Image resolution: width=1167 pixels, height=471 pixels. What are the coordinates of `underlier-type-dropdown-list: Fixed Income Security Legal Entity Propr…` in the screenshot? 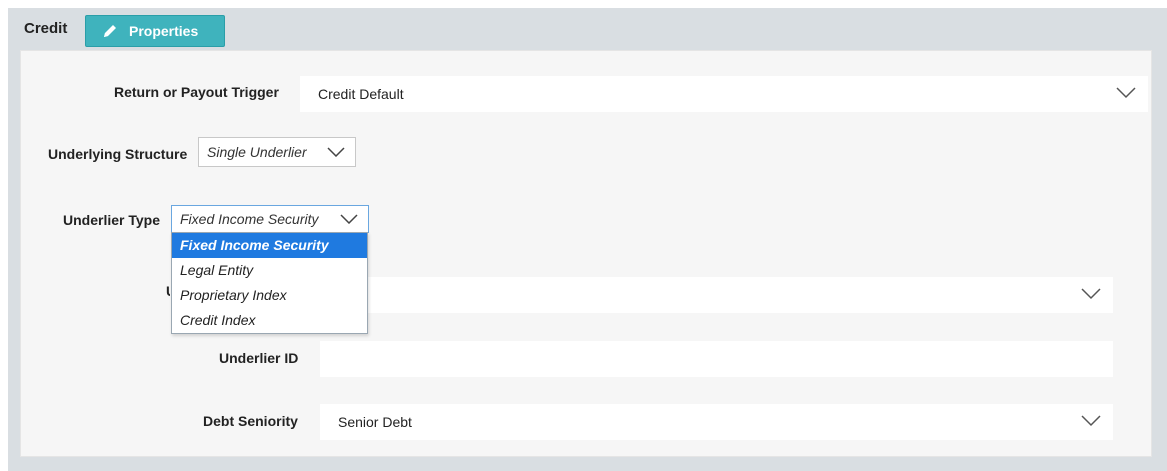 It's located at (269, 283).